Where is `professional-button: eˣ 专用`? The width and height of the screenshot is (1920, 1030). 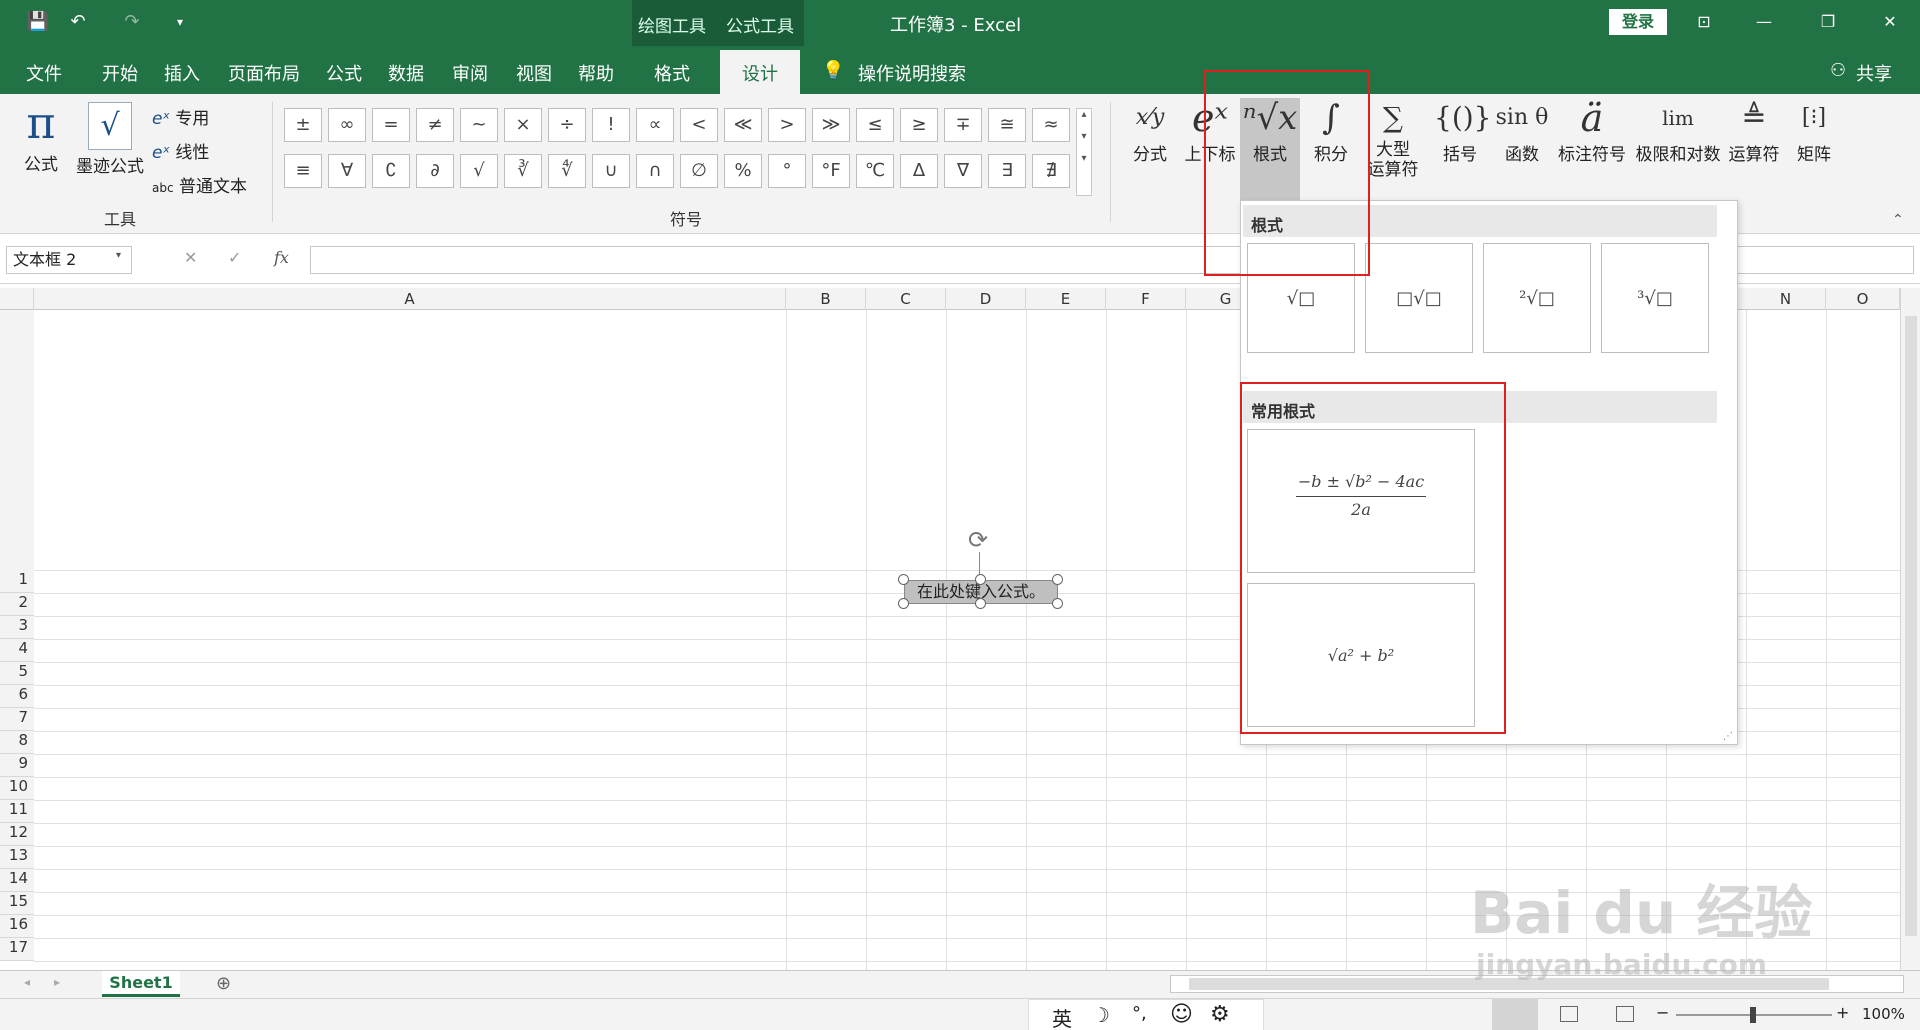 professional-button: eˣ 专用 is located at coordinates (180, 116).